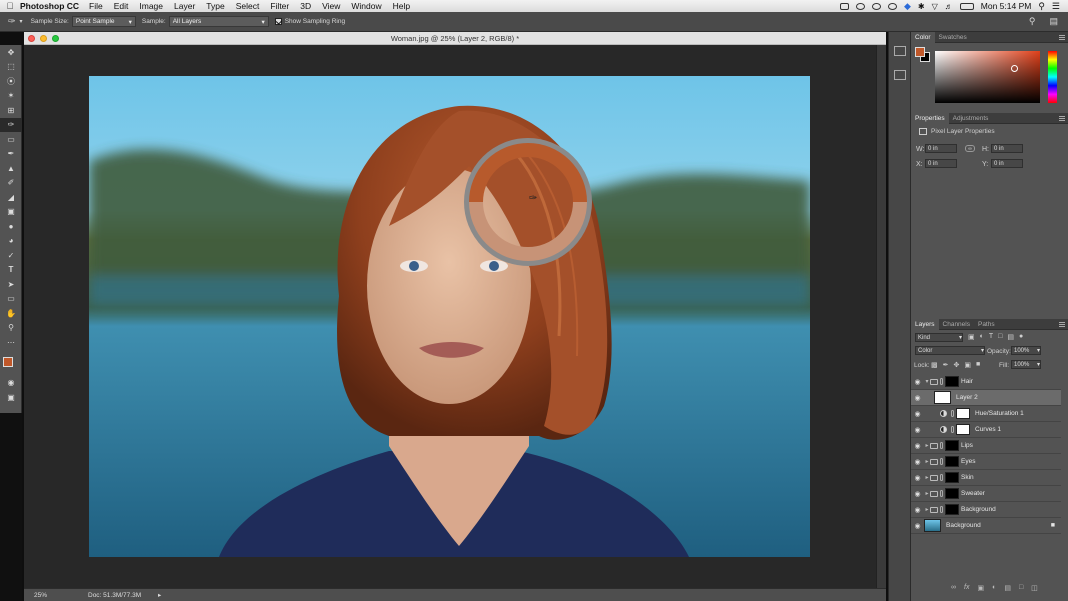 Image resolution: width=1068 pixels, height=601 pixels. I want to click on notification-center-icon: ☰, so click(1056, 6).